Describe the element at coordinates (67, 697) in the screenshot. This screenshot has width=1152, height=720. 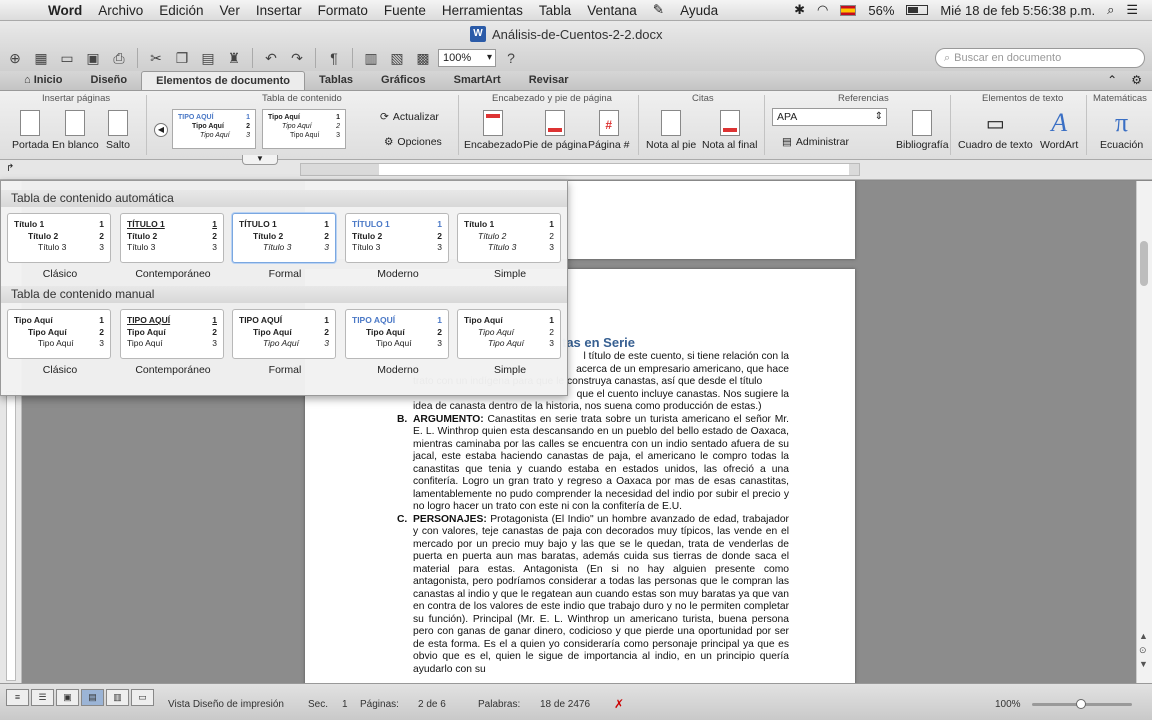
I see `publishing-view-icon: ▣` at that location.